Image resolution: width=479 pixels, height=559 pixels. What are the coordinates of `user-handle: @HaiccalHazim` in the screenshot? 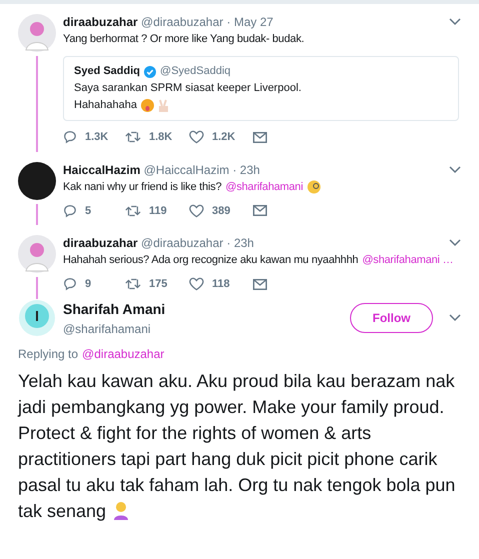 It's located at (187, 169).